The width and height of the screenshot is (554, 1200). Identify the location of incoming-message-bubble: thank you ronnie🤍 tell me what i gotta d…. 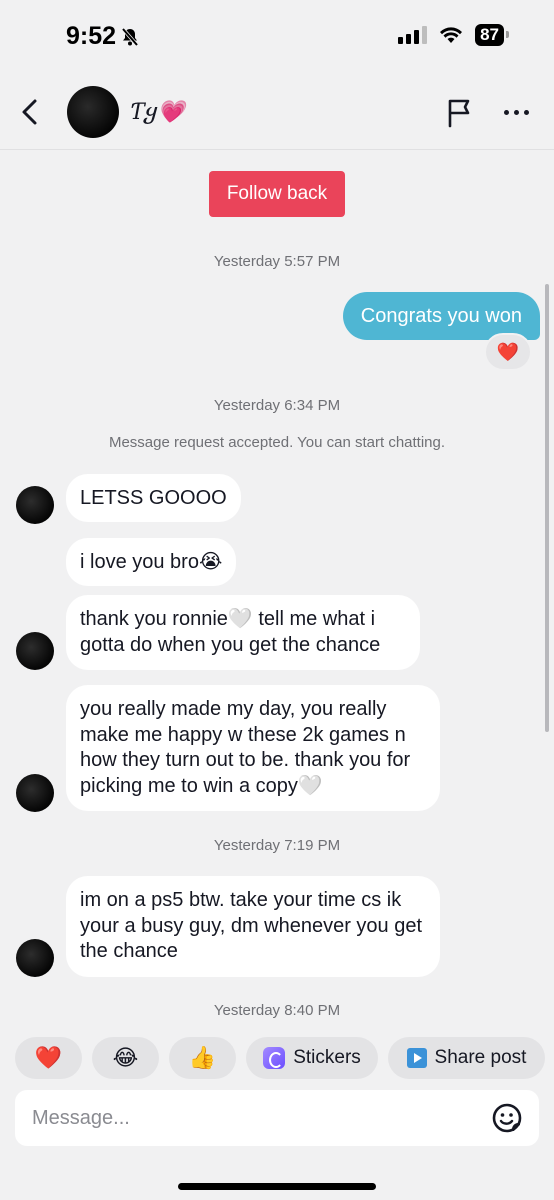
(243, 632).